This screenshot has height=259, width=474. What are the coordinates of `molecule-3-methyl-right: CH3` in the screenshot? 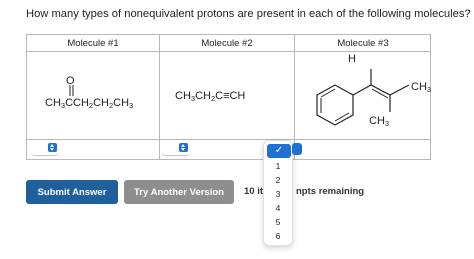 It's located at (421, 87).